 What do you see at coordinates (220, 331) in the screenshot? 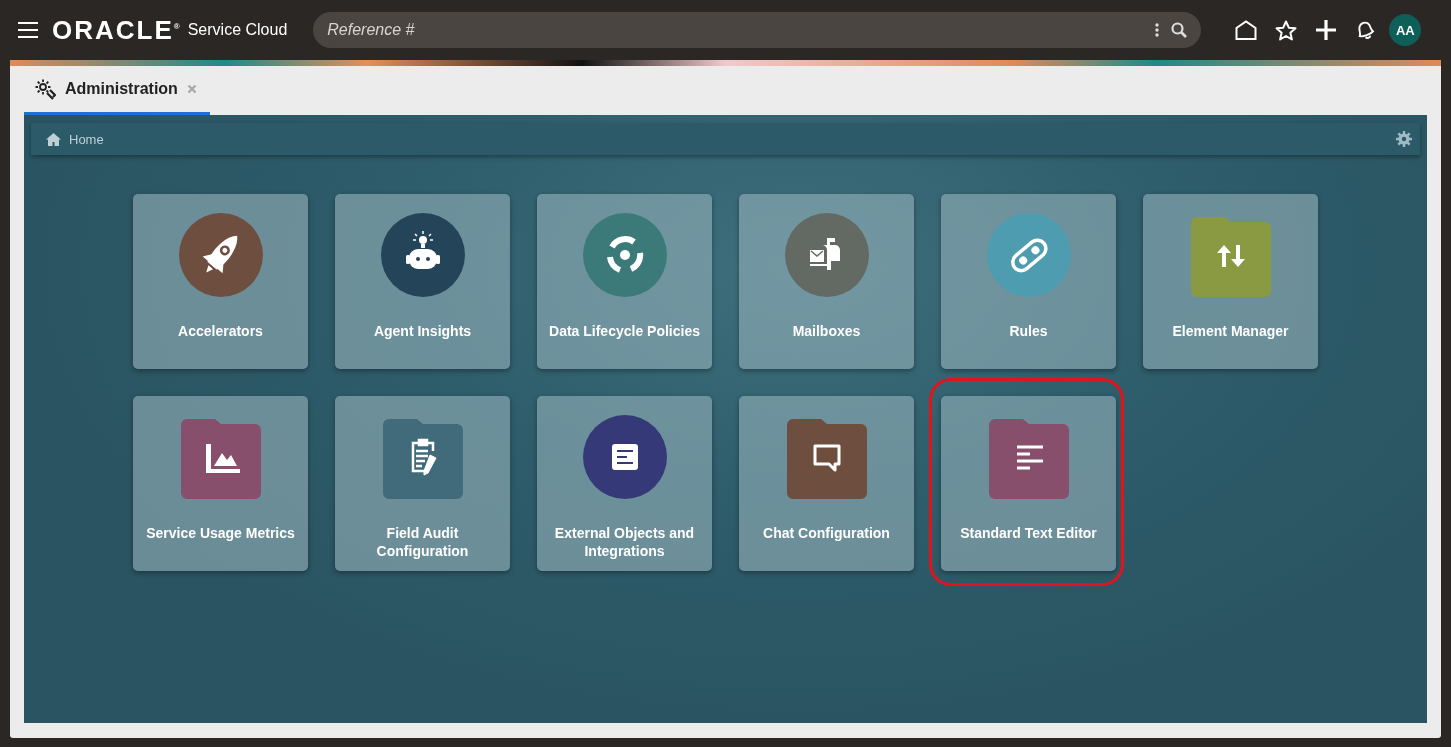
I see `tile-label: Accelerators` at bounding box center [220, 331].